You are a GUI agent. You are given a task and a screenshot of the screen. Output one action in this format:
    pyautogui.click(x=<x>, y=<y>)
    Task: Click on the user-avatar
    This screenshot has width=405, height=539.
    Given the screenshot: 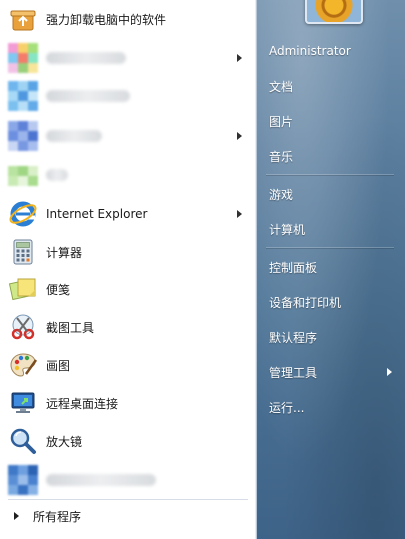 What is the action you would take?
    pyautogui.click(x=334, y=12)
    